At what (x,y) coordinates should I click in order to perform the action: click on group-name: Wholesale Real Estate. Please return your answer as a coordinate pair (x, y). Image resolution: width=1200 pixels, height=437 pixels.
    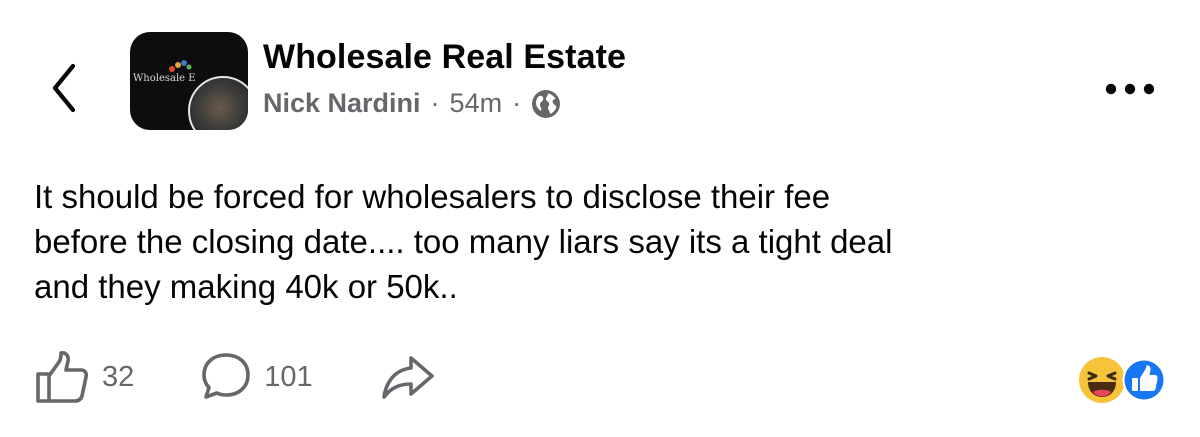
    Looking at the image, I should click on (444, 57).